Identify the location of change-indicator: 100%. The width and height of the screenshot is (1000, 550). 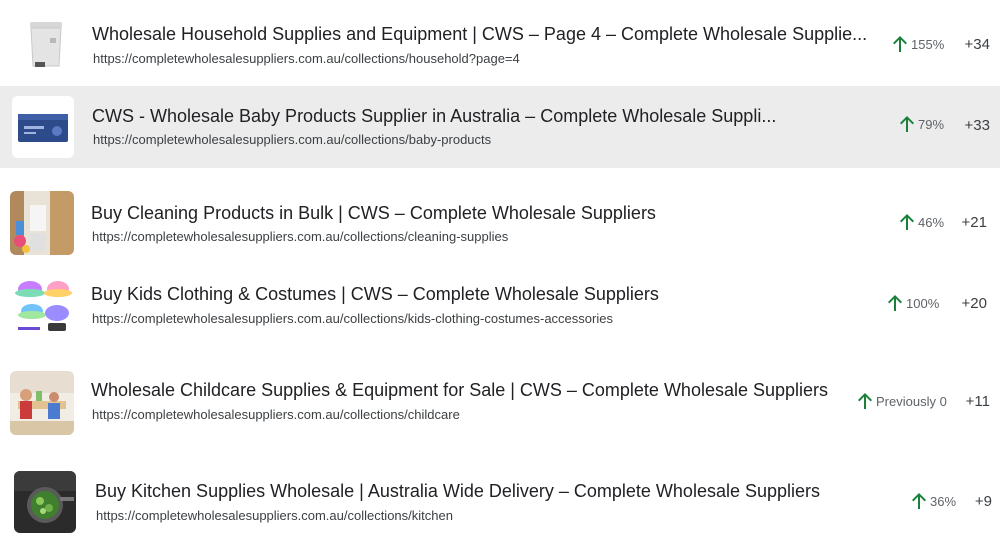
(913, 303).